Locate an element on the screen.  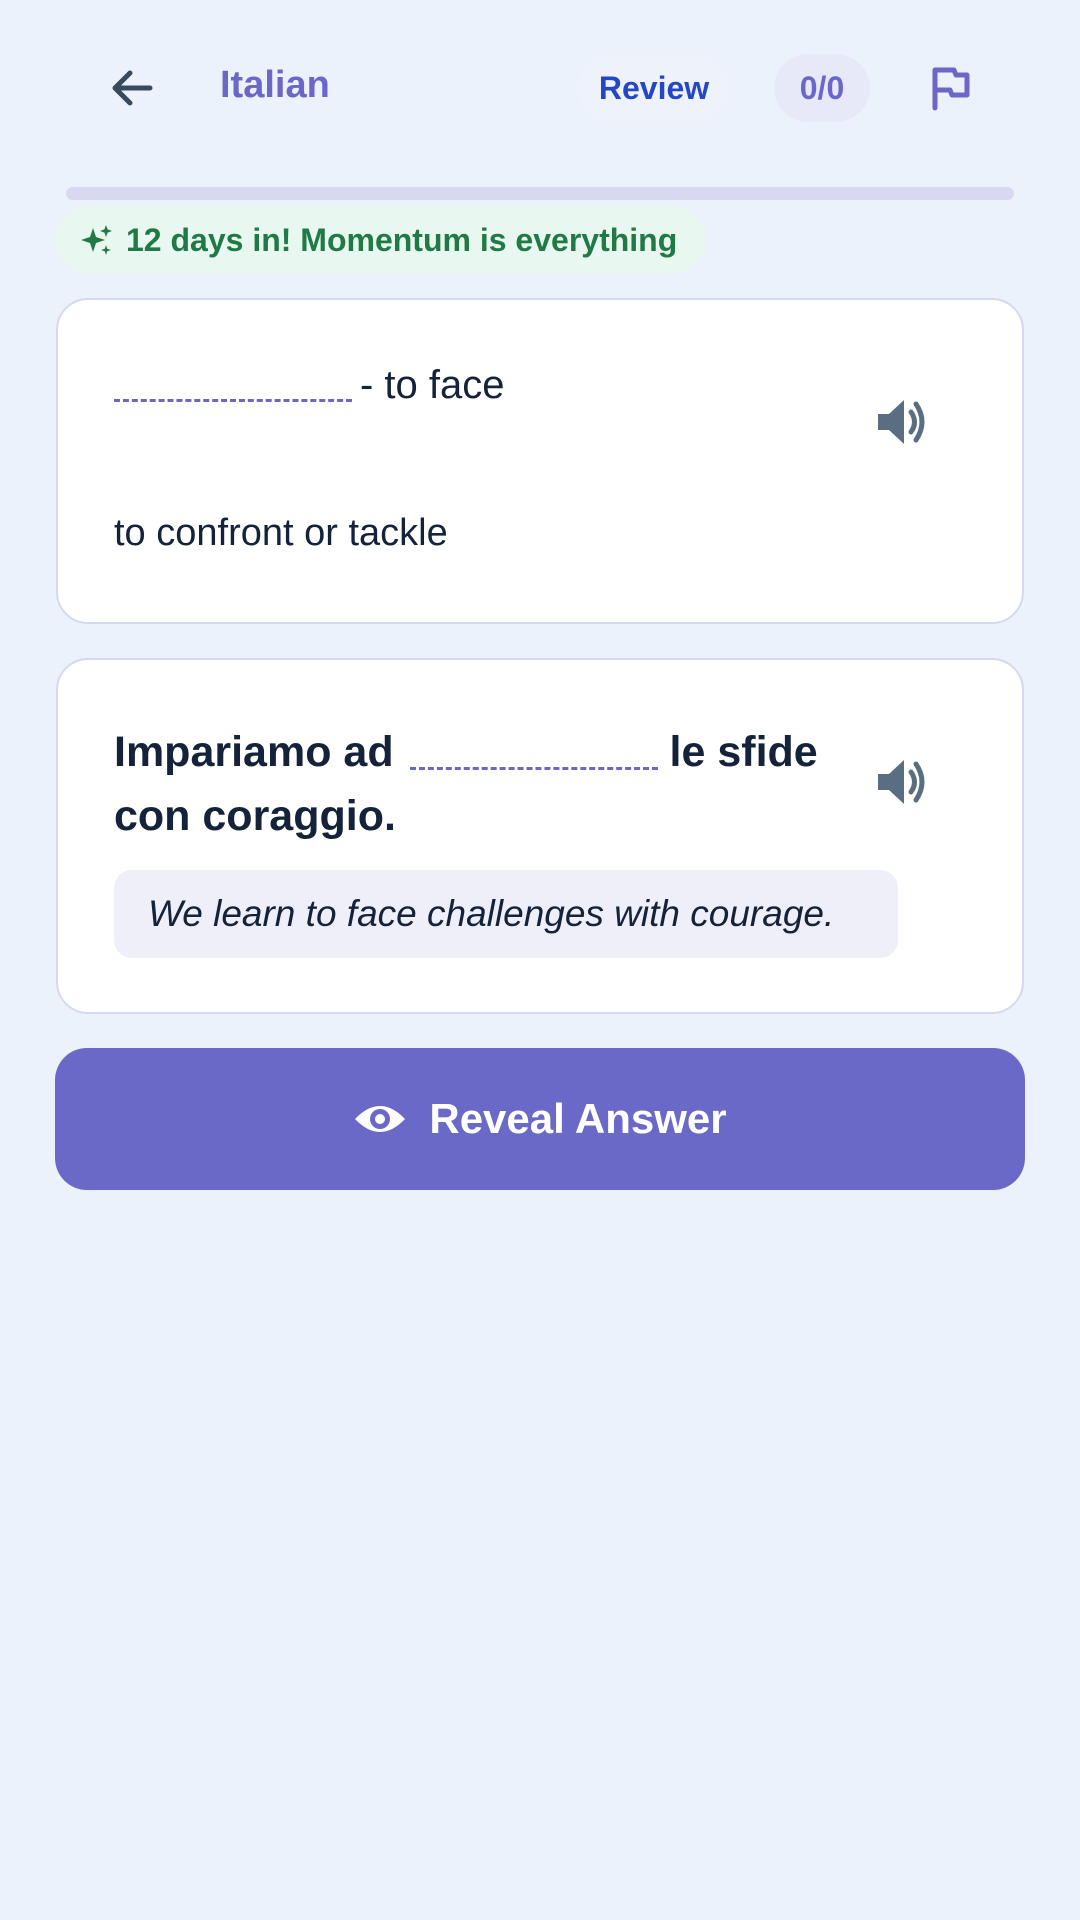
streak-badge: 12 days in! Momentum is everything is located at coordinates (381, 240).